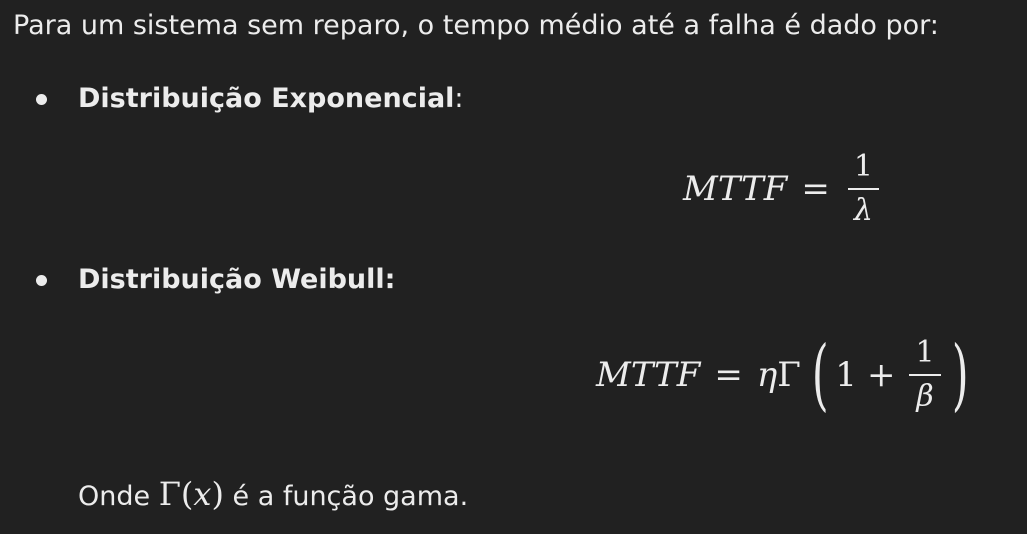 The image size is (1027, 534). Describe the element at coordinates (266, 98) in the screenshot. I see `bullet-title: Distribuição Exponencial` at that location.